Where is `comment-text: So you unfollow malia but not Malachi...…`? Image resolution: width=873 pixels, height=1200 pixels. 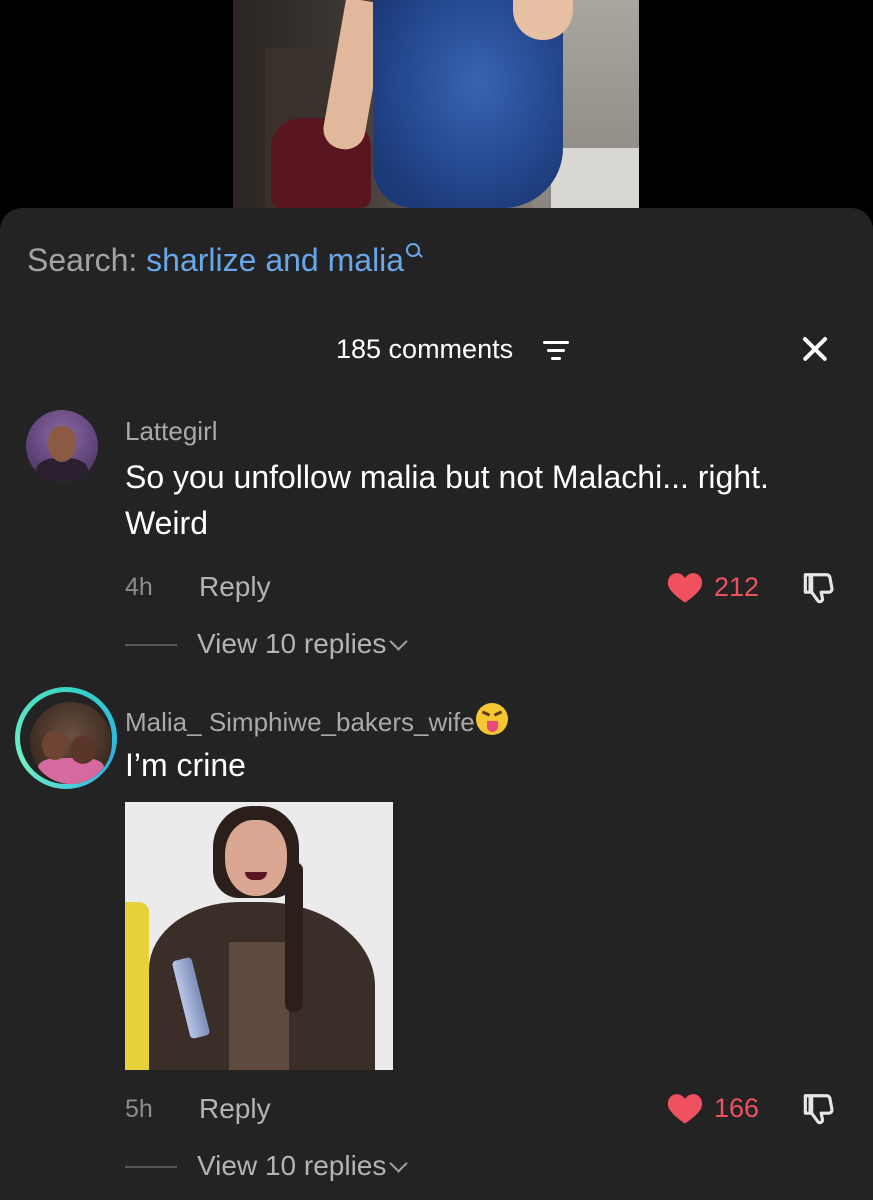
comment-text: So you unfollow malia but not Malachi...… is located at coordinates (447, 500).